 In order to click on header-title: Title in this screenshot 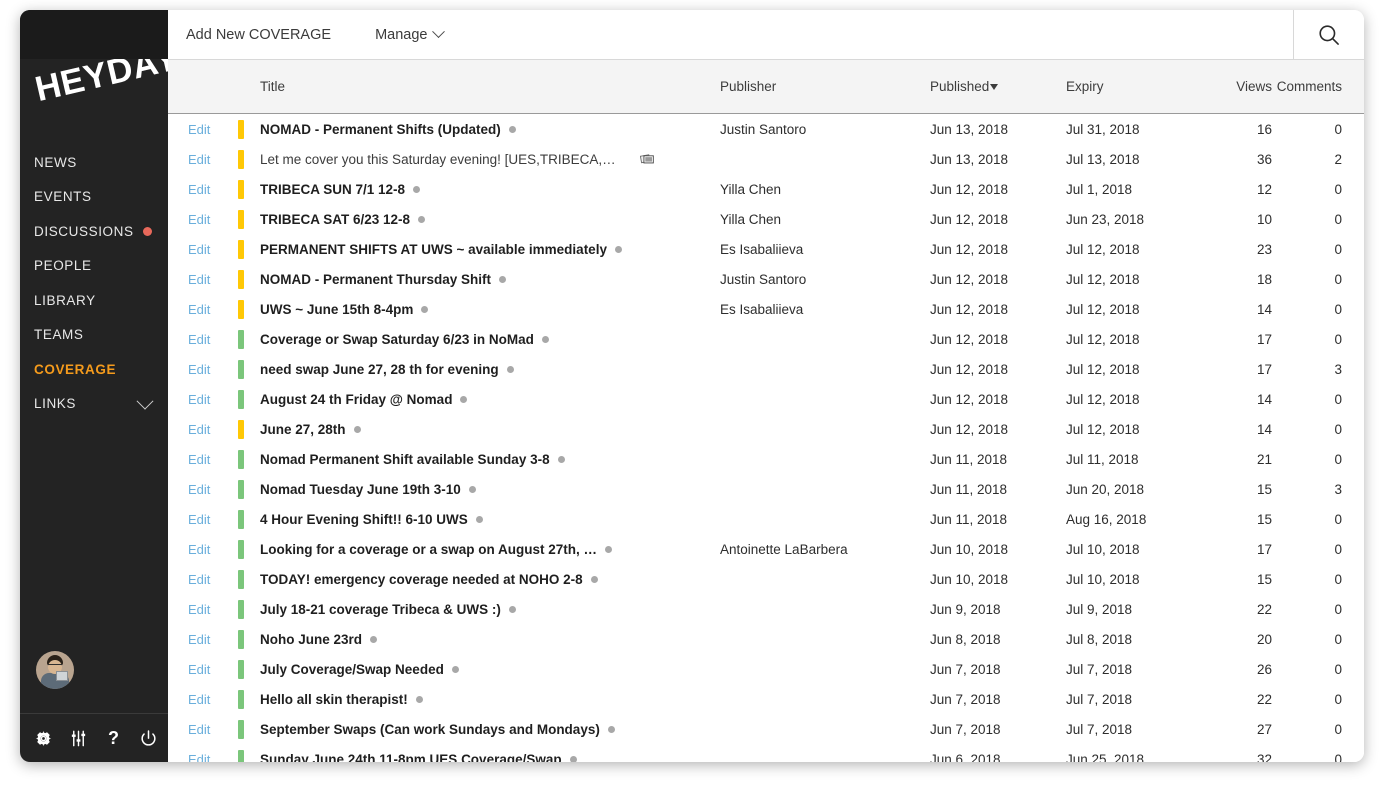, I will do `click(490, 86)`.